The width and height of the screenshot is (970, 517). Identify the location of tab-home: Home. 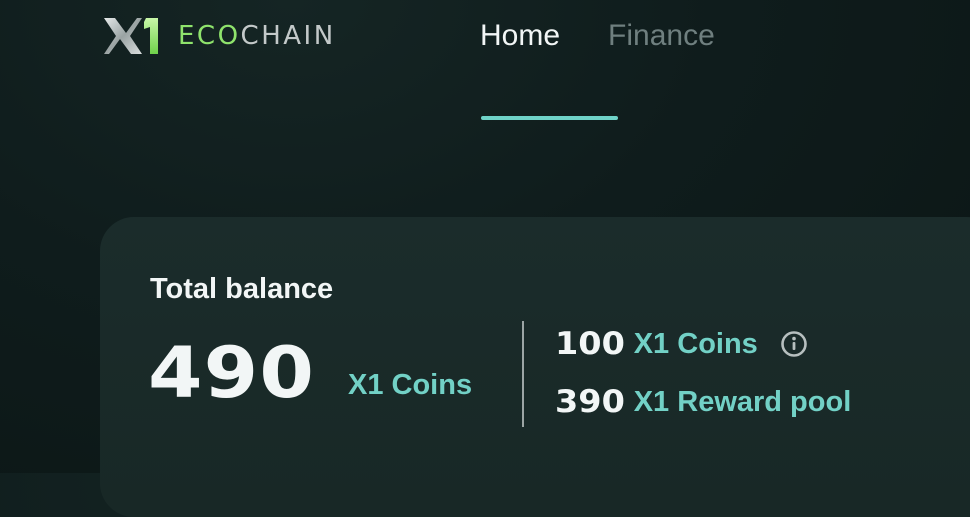
(520, 36).